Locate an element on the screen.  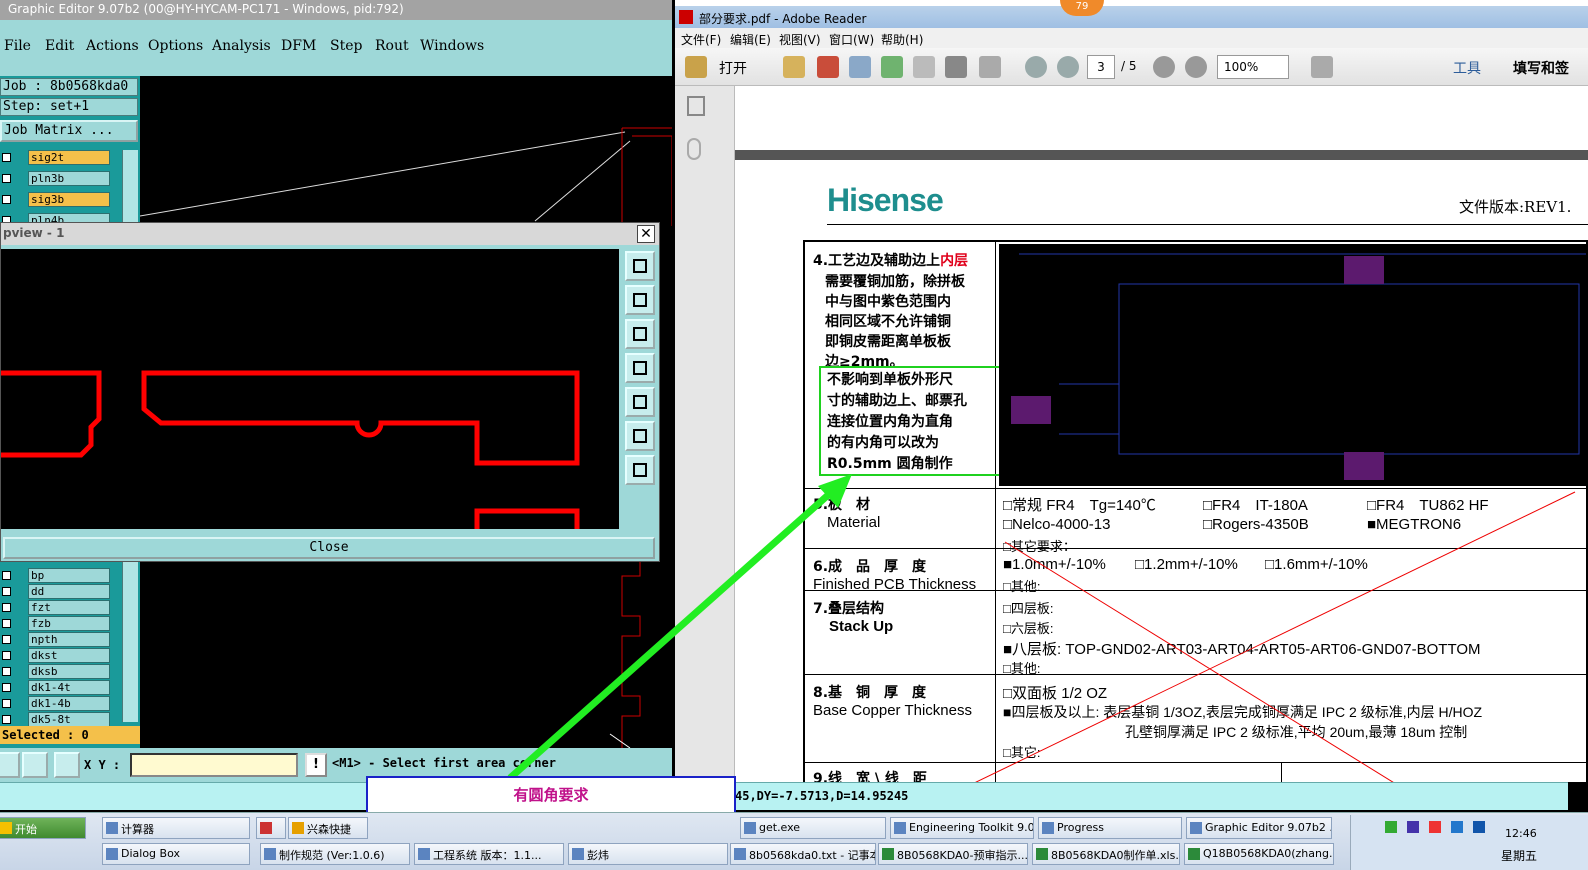
task-button: 制作规范 (Ver:1.0.6) is located at coordinates (335, 854).